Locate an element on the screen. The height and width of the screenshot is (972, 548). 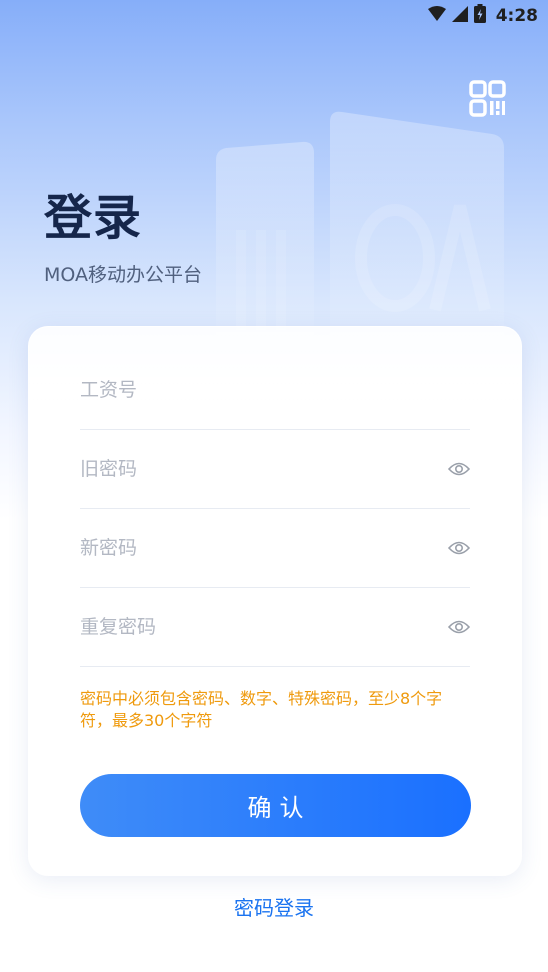
moa-watermark is located at coordinates (360, 230).